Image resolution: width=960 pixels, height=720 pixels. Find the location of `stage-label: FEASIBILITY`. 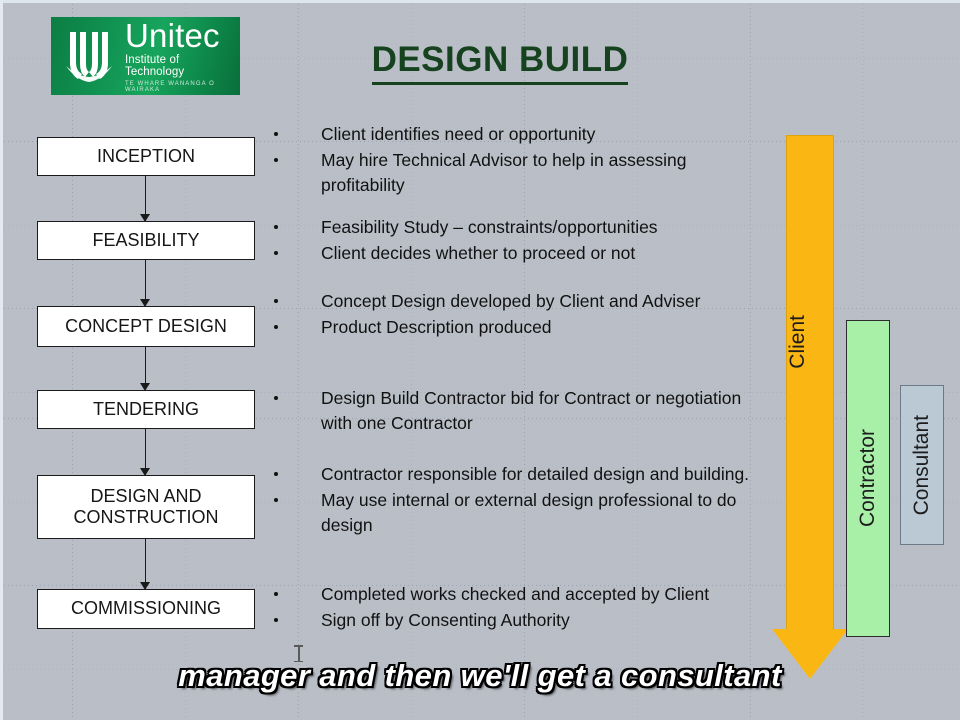

stage-label: FEASIBILITY is located at coordinates (146, 239).